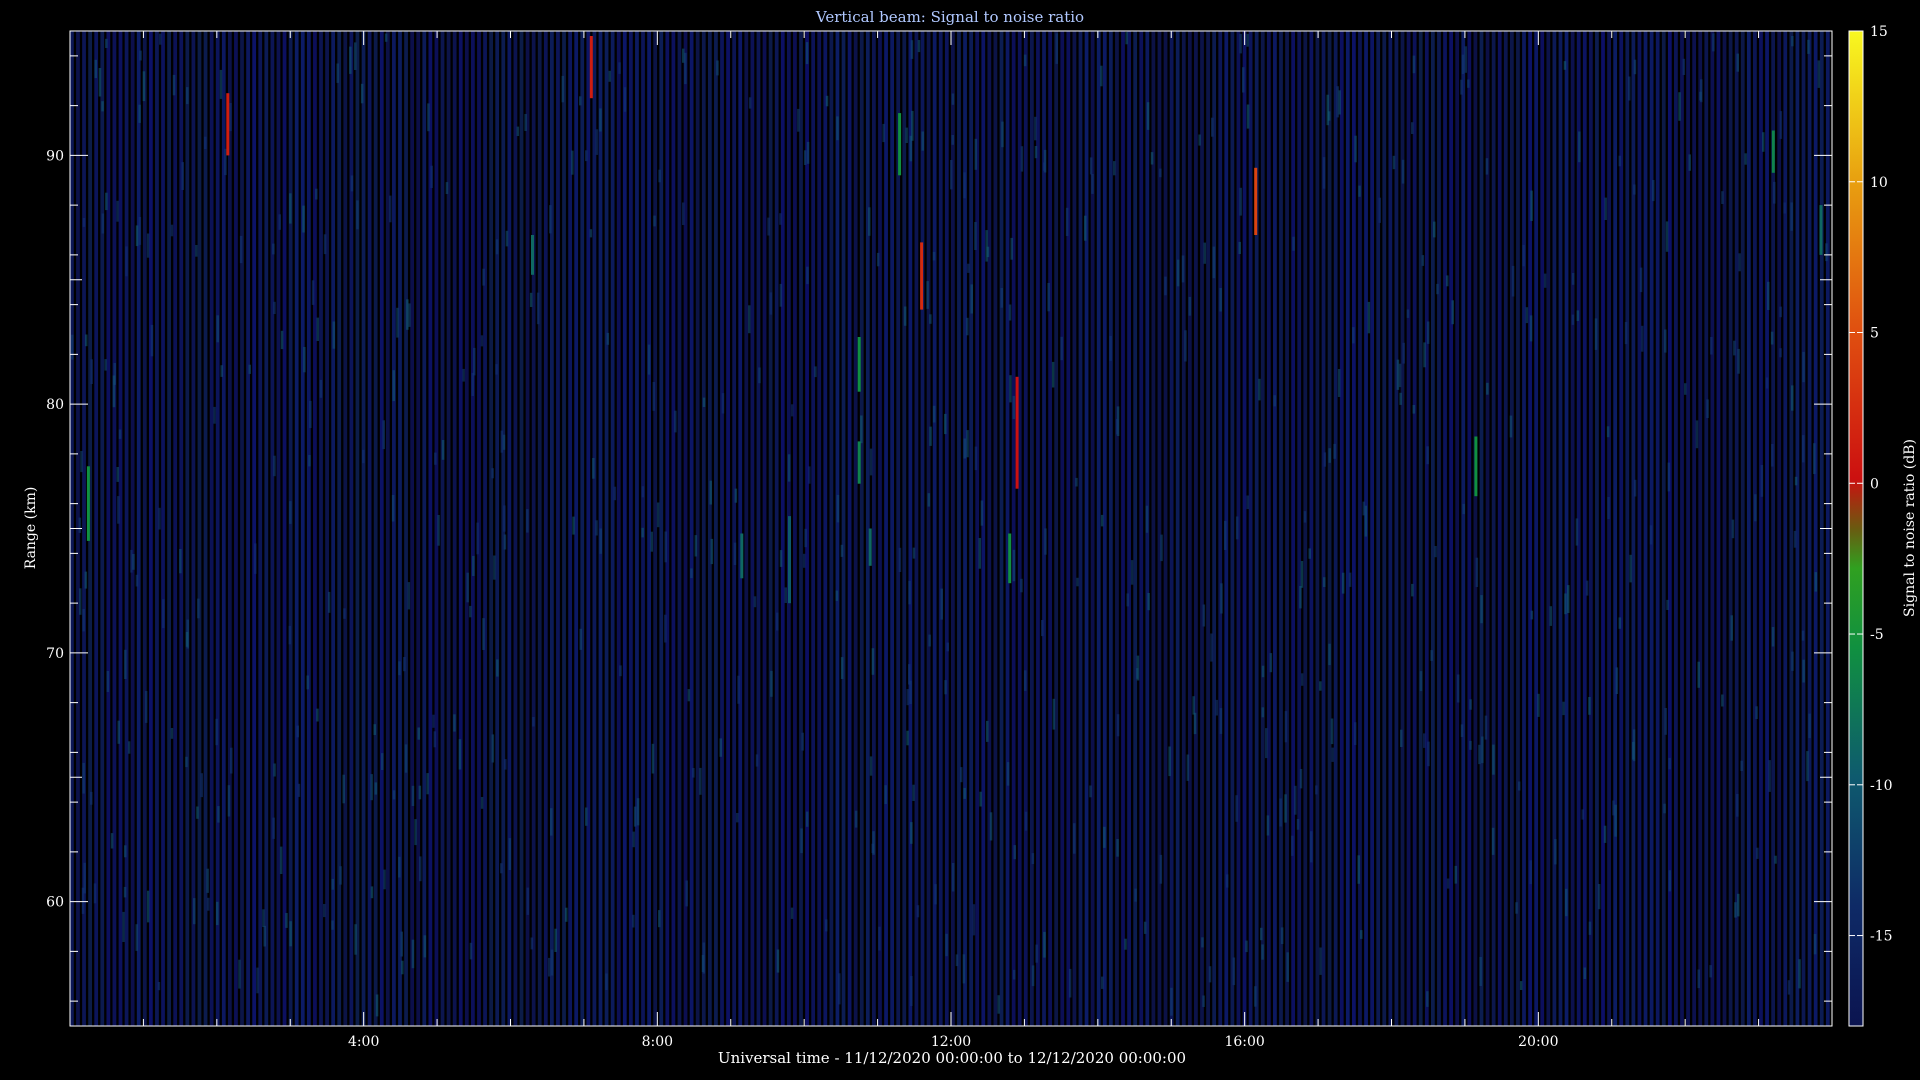  Describe the element at coordinates (363, 1042) in the screenshot. I see `x-tick-label: 4:00` at that location.